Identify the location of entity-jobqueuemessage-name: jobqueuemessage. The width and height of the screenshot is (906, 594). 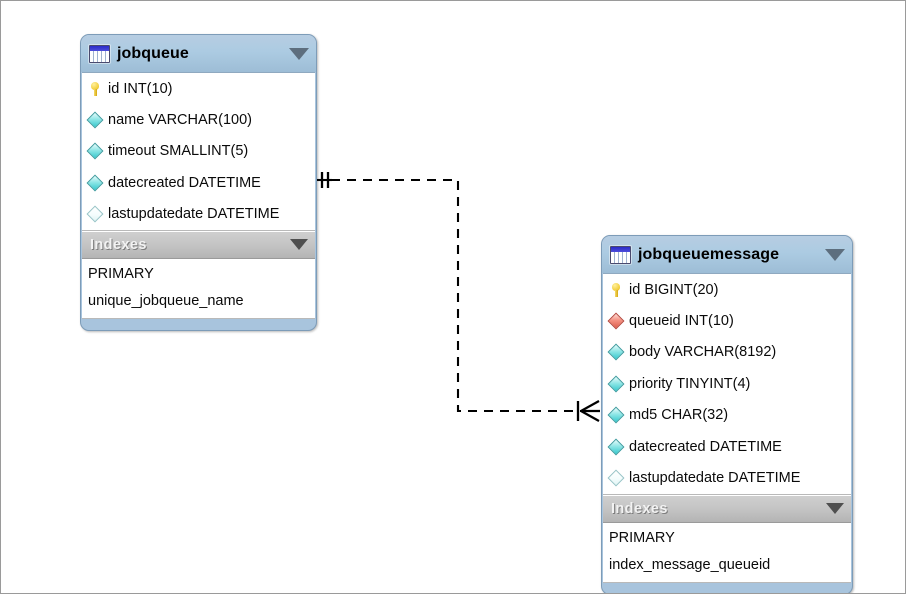
(709, 254).